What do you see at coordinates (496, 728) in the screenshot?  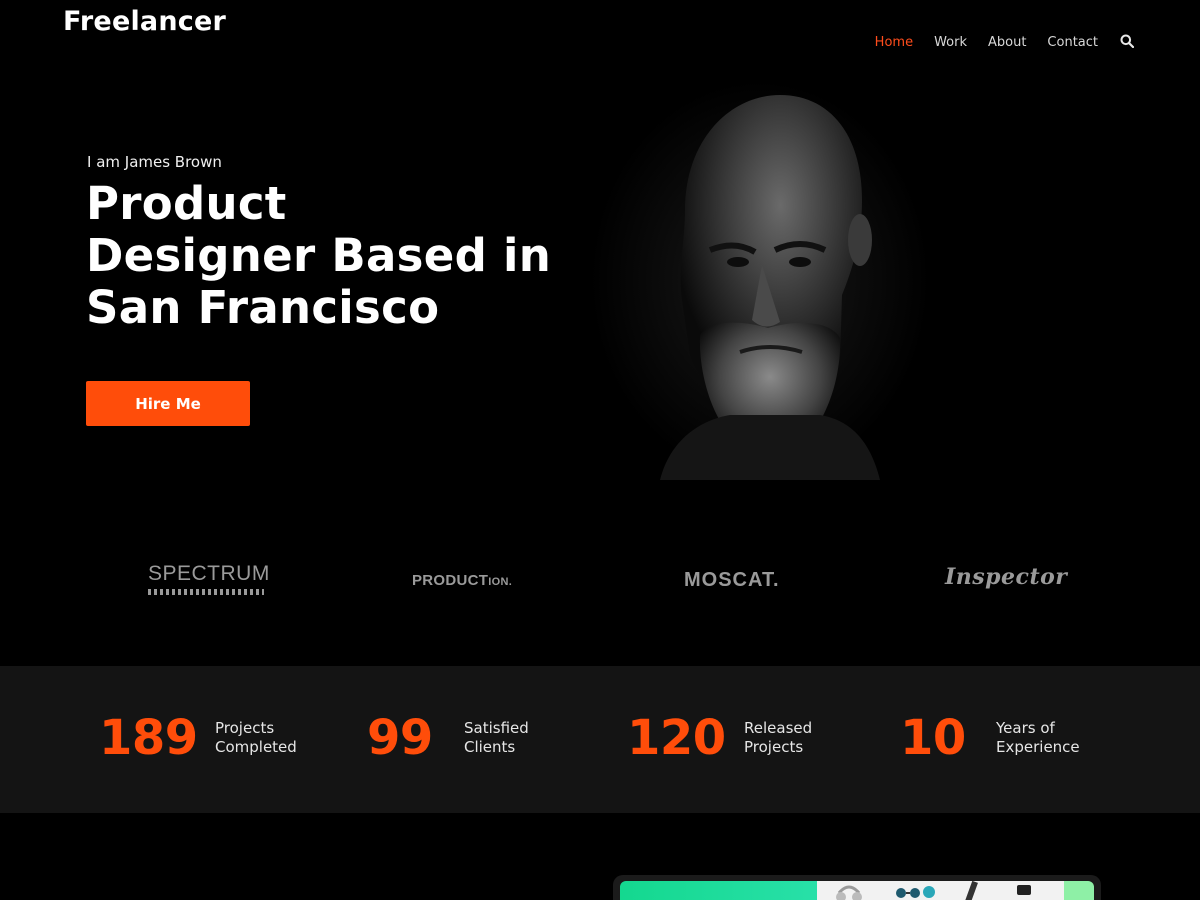 I see `stat-label-line-1: Satisfied` at bounding box center [496, 728].